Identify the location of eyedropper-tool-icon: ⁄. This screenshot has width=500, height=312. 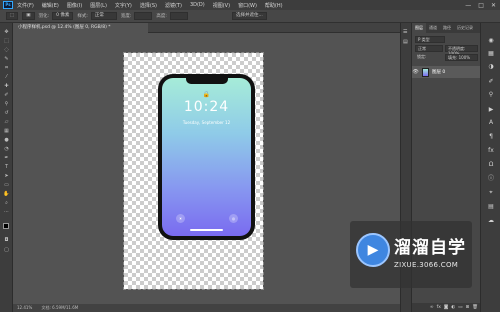
(6, 77).